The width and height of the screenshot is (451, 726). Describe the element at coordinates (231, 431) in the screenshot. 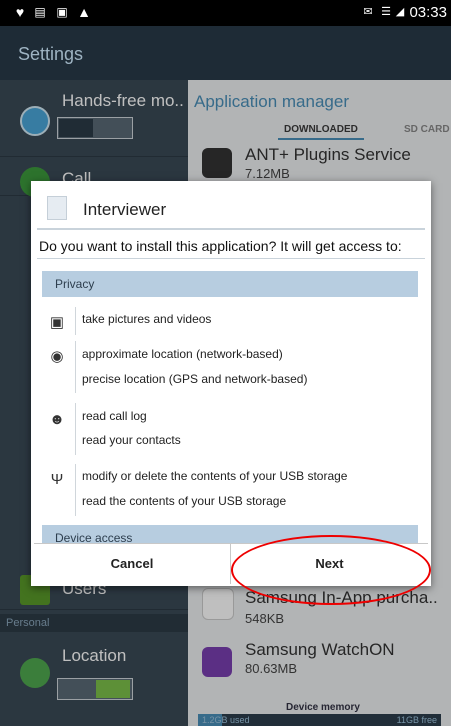

I see `permission-group-social: ☻ read call log read your contacts` at that location.